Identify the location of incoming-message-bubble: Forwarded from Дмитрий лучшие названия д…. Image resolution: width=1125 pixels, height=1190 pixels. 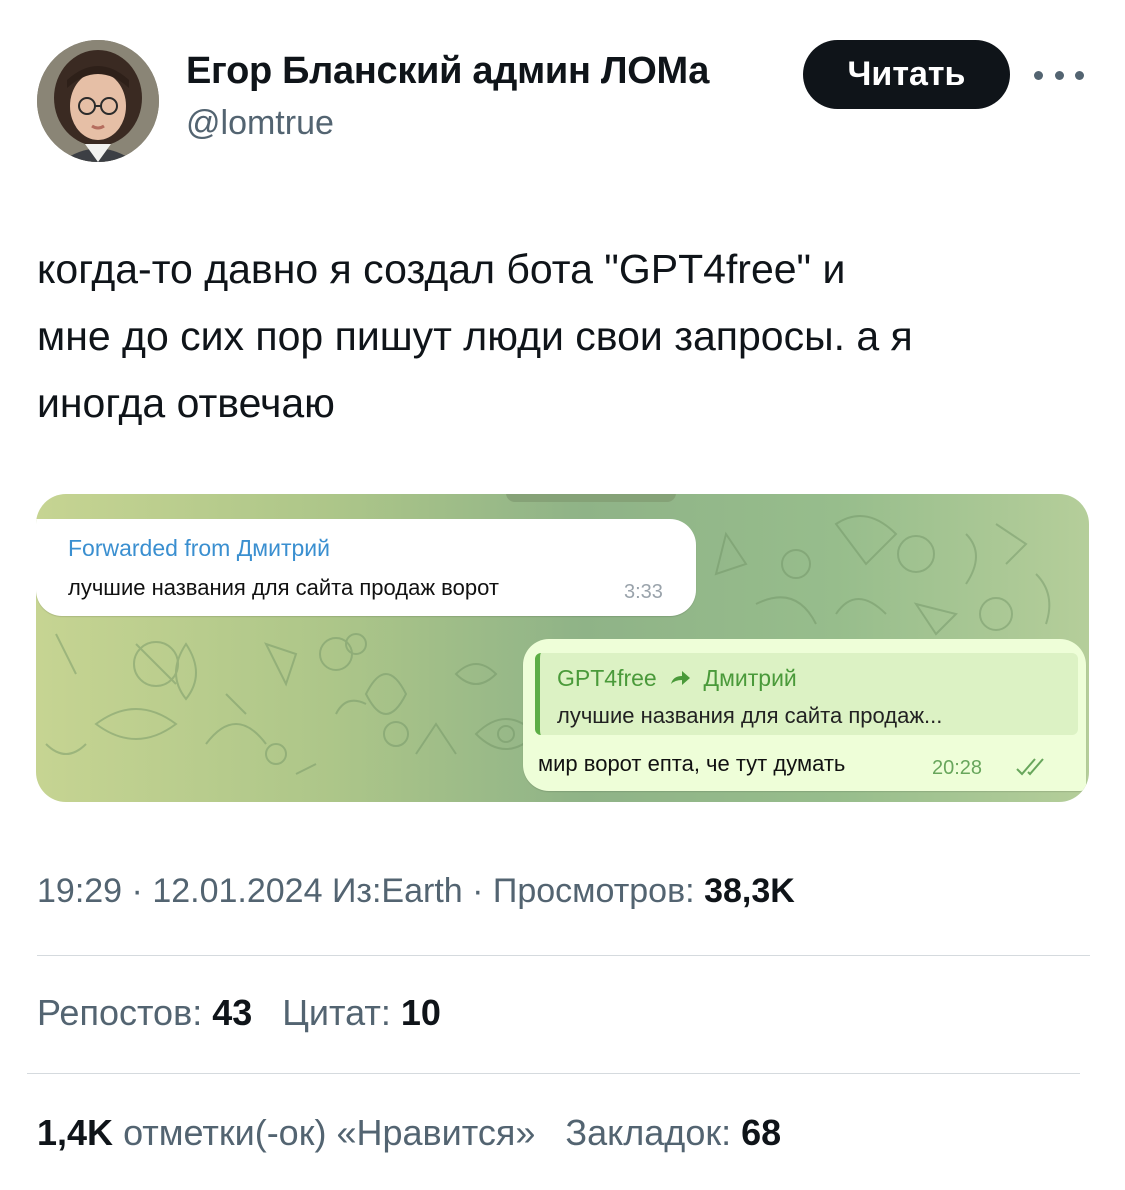
(366, 567).